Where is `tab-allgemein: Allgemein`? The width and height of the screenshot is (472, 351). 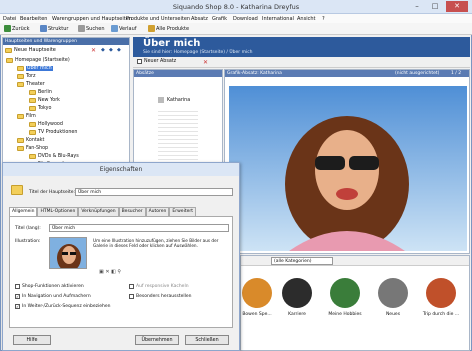 tab-allgemein: Allgemein is located at coordinates (23, 211).